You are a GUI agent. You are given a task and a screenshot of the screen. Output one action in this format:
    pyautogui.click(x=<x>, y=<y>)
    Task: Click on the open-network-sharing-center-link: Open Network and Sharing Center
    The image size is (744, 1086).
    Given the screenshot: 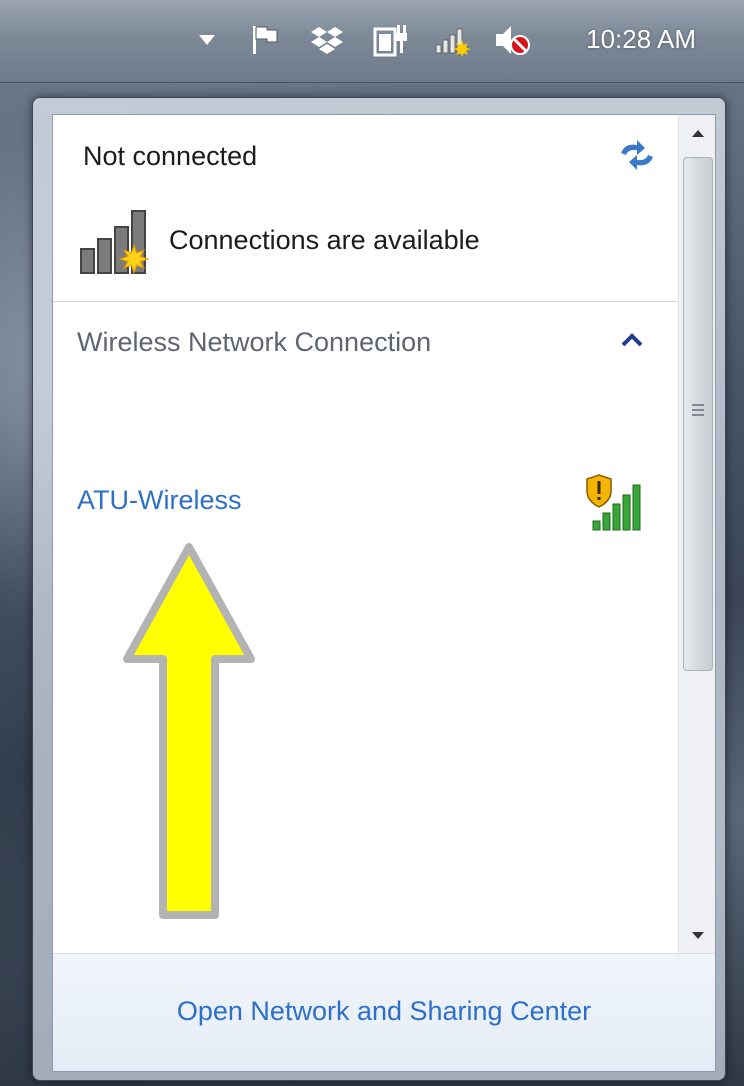 What is the action you would take?
    pyautogui.click(x=384, y=1011)
    